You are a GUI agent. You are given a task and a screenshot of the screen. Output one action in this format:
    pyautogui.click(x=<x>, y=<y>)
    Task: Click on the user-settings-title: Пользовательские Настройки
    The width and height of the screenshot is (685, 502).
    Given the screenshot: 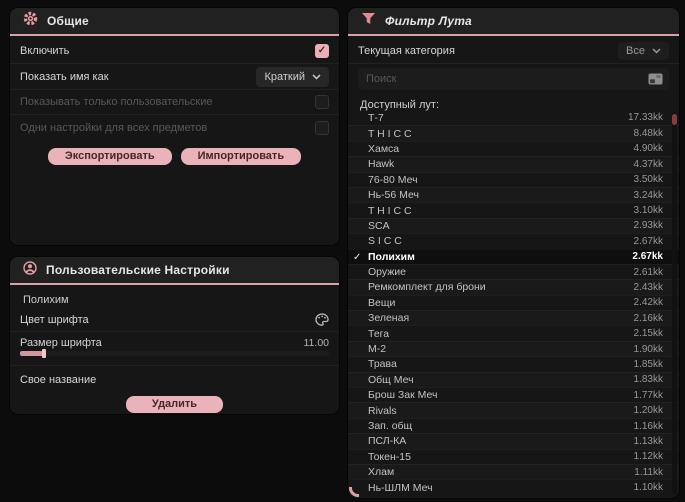 What is the action you would take?
    pyautogui.click(x=138, y=270)
    